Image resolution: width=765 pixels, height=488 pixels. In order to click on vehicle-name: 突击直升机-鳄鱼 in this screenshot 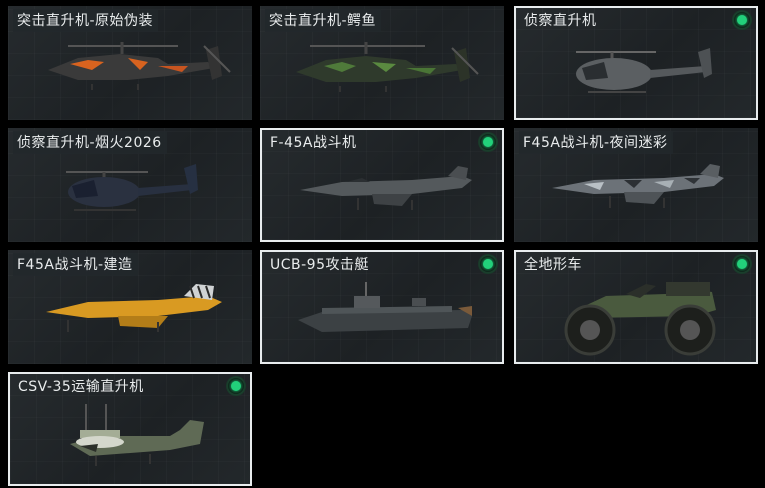, I will do `click(323, 20)`.